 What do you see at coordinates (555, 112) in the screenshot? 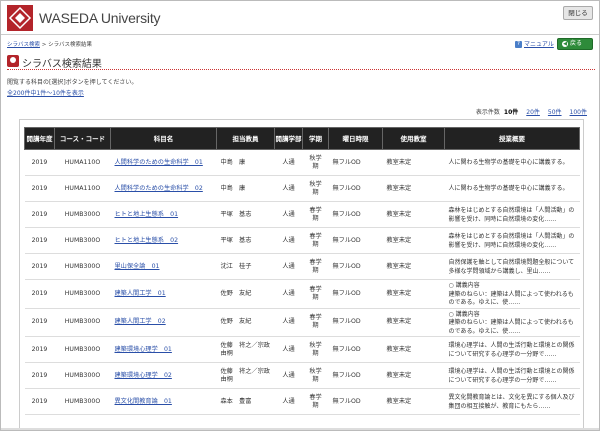
I see `page-size-option-50: 50件` at bounding box center [555, 112].